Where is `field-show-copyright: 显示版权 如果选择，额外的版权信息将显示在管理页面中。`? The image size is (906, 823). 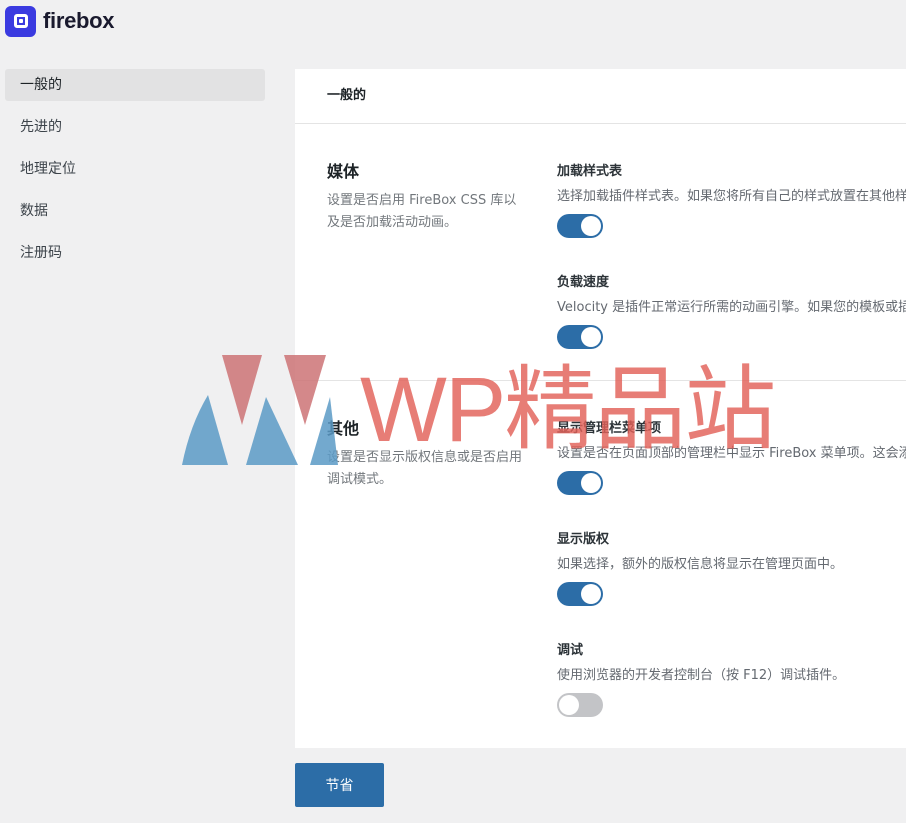
field-show-copyright: 显示版权 如果选择，额外的版权信息将显示在管理页面中。 is located at coordinates (731, 567).